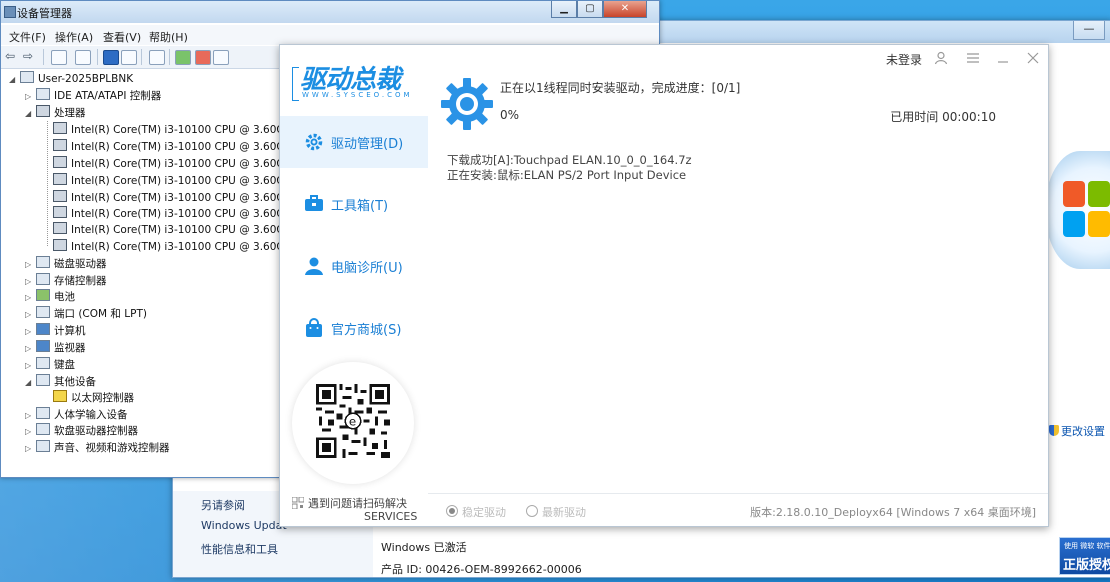 Image resolution: width=1110 pixels, height=582 pixels. I want to click on back-icon: ⇦, so click(12, 56).